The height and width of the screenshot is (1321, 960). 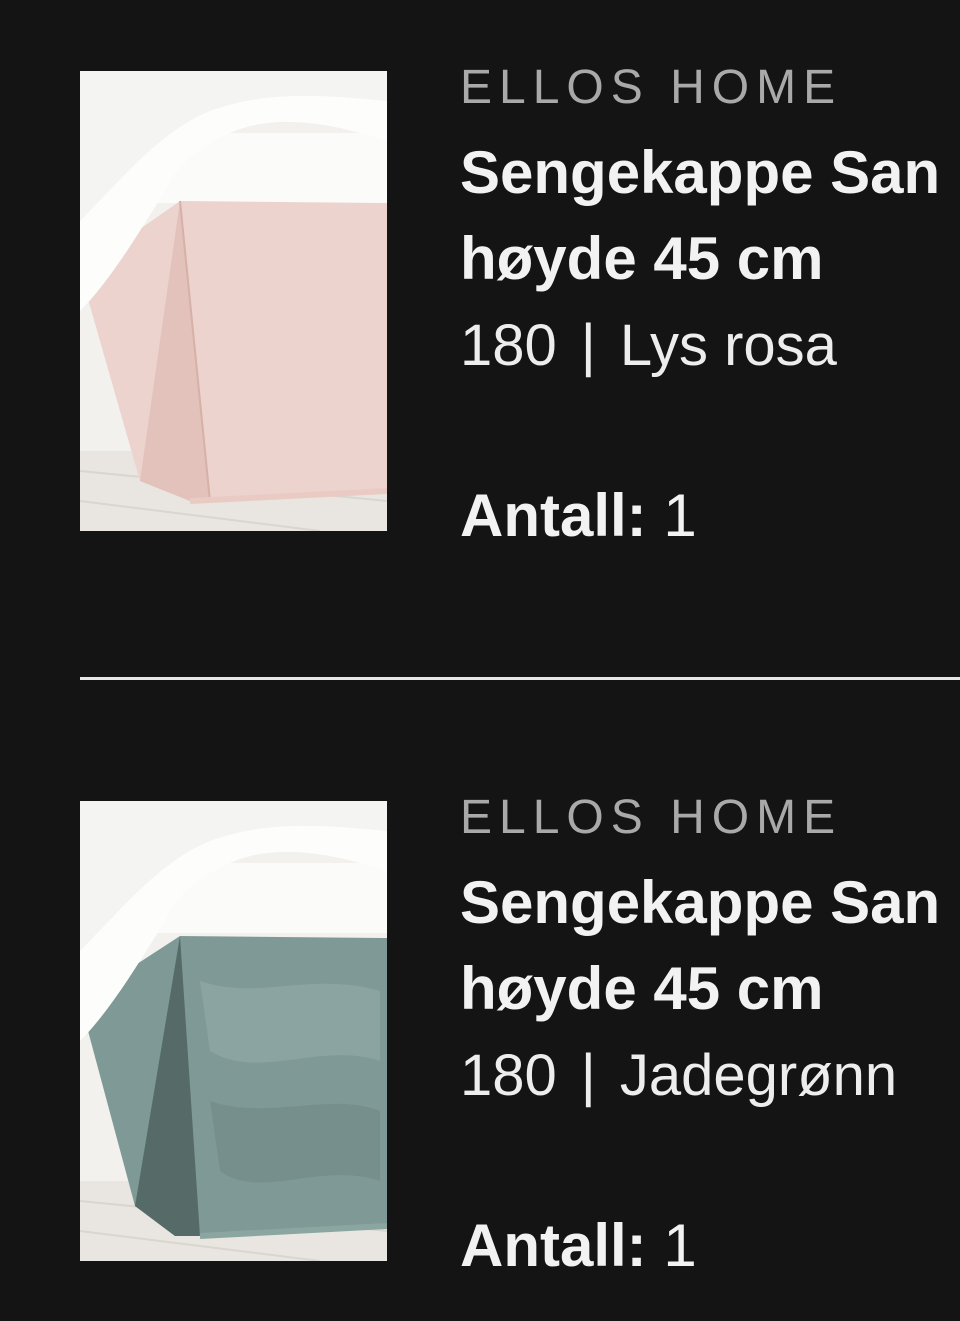 I want to click on variant-color: Jadegrønn, so click(x=758, y=1075).